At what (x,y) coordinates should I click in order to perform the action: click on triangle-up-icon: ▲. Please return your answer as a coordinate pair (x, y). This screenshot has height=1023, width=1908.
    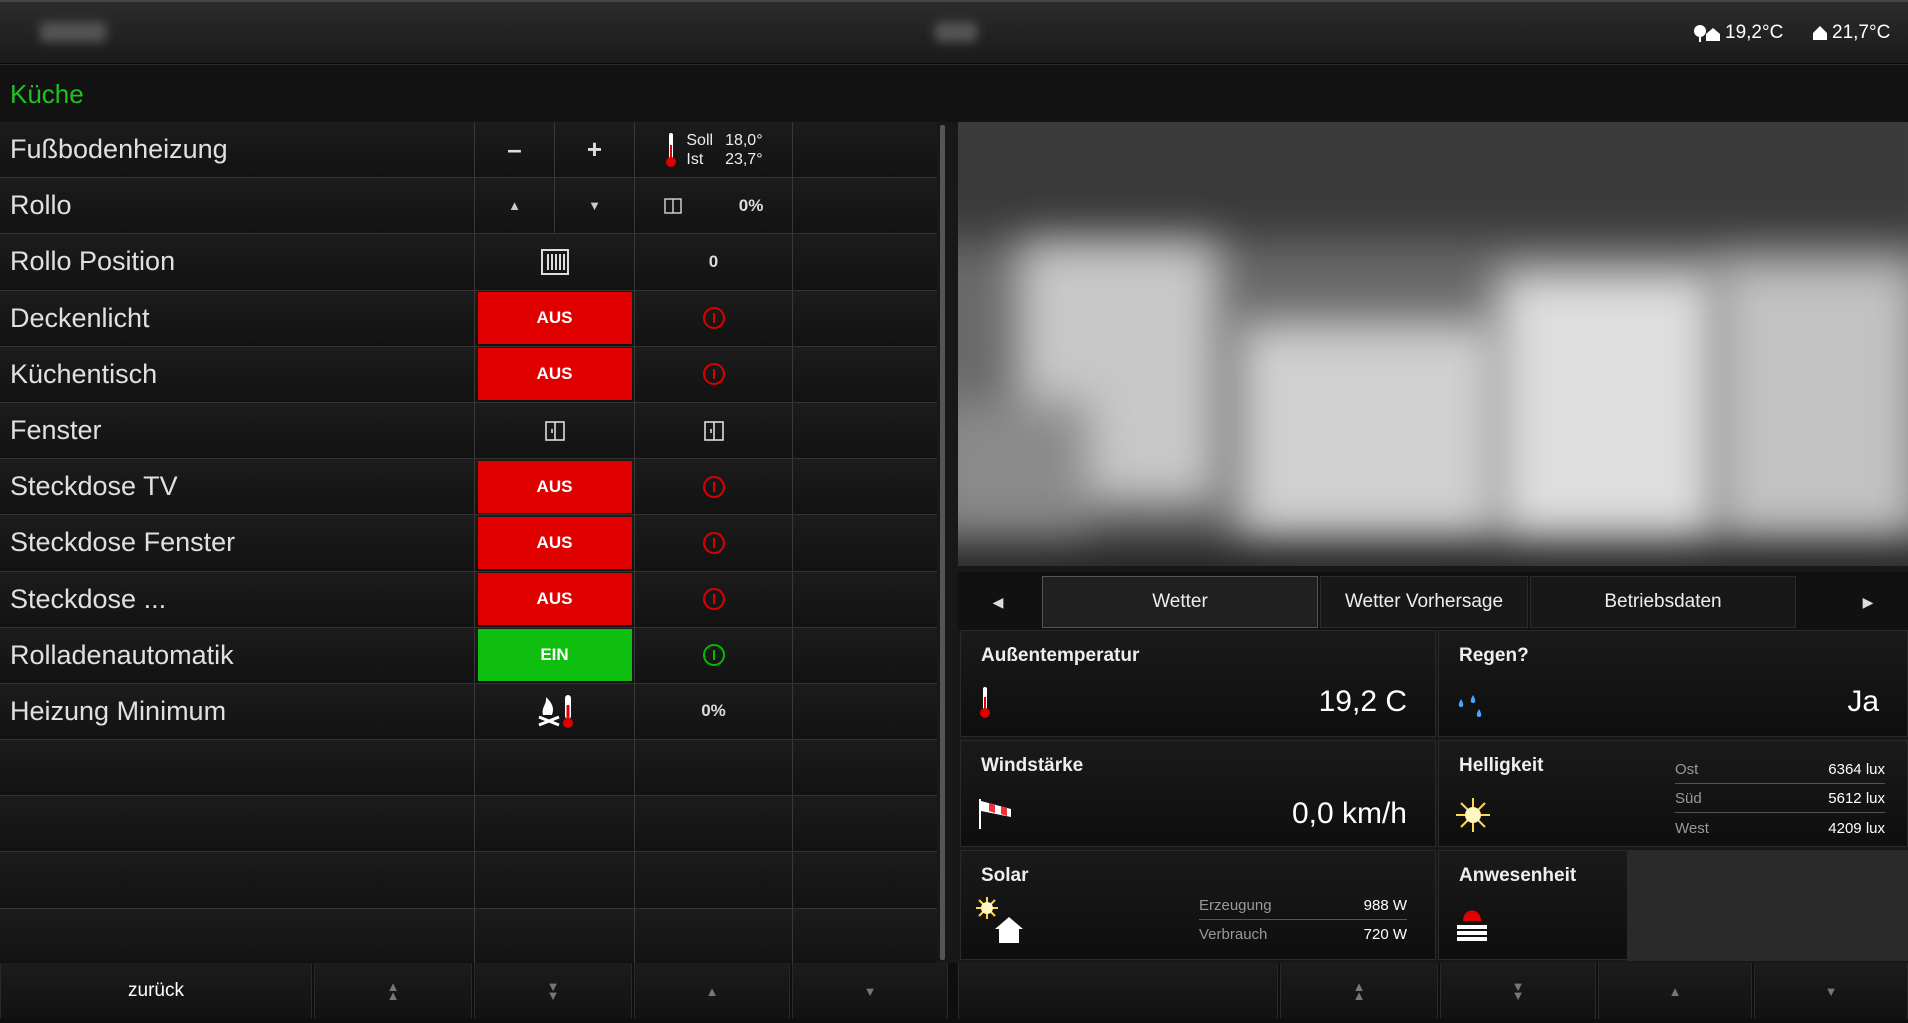
    Looking at the image, I should click on (514, 206).